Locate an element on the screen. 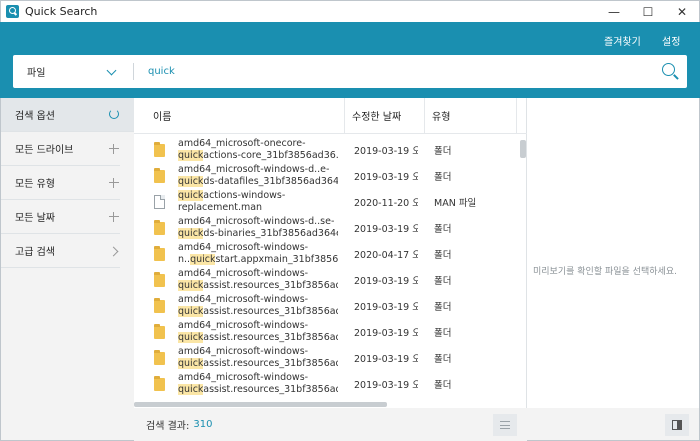 This screenshot has width=700, height=441. preview-pane-icon is located at coordinates (677, 425).